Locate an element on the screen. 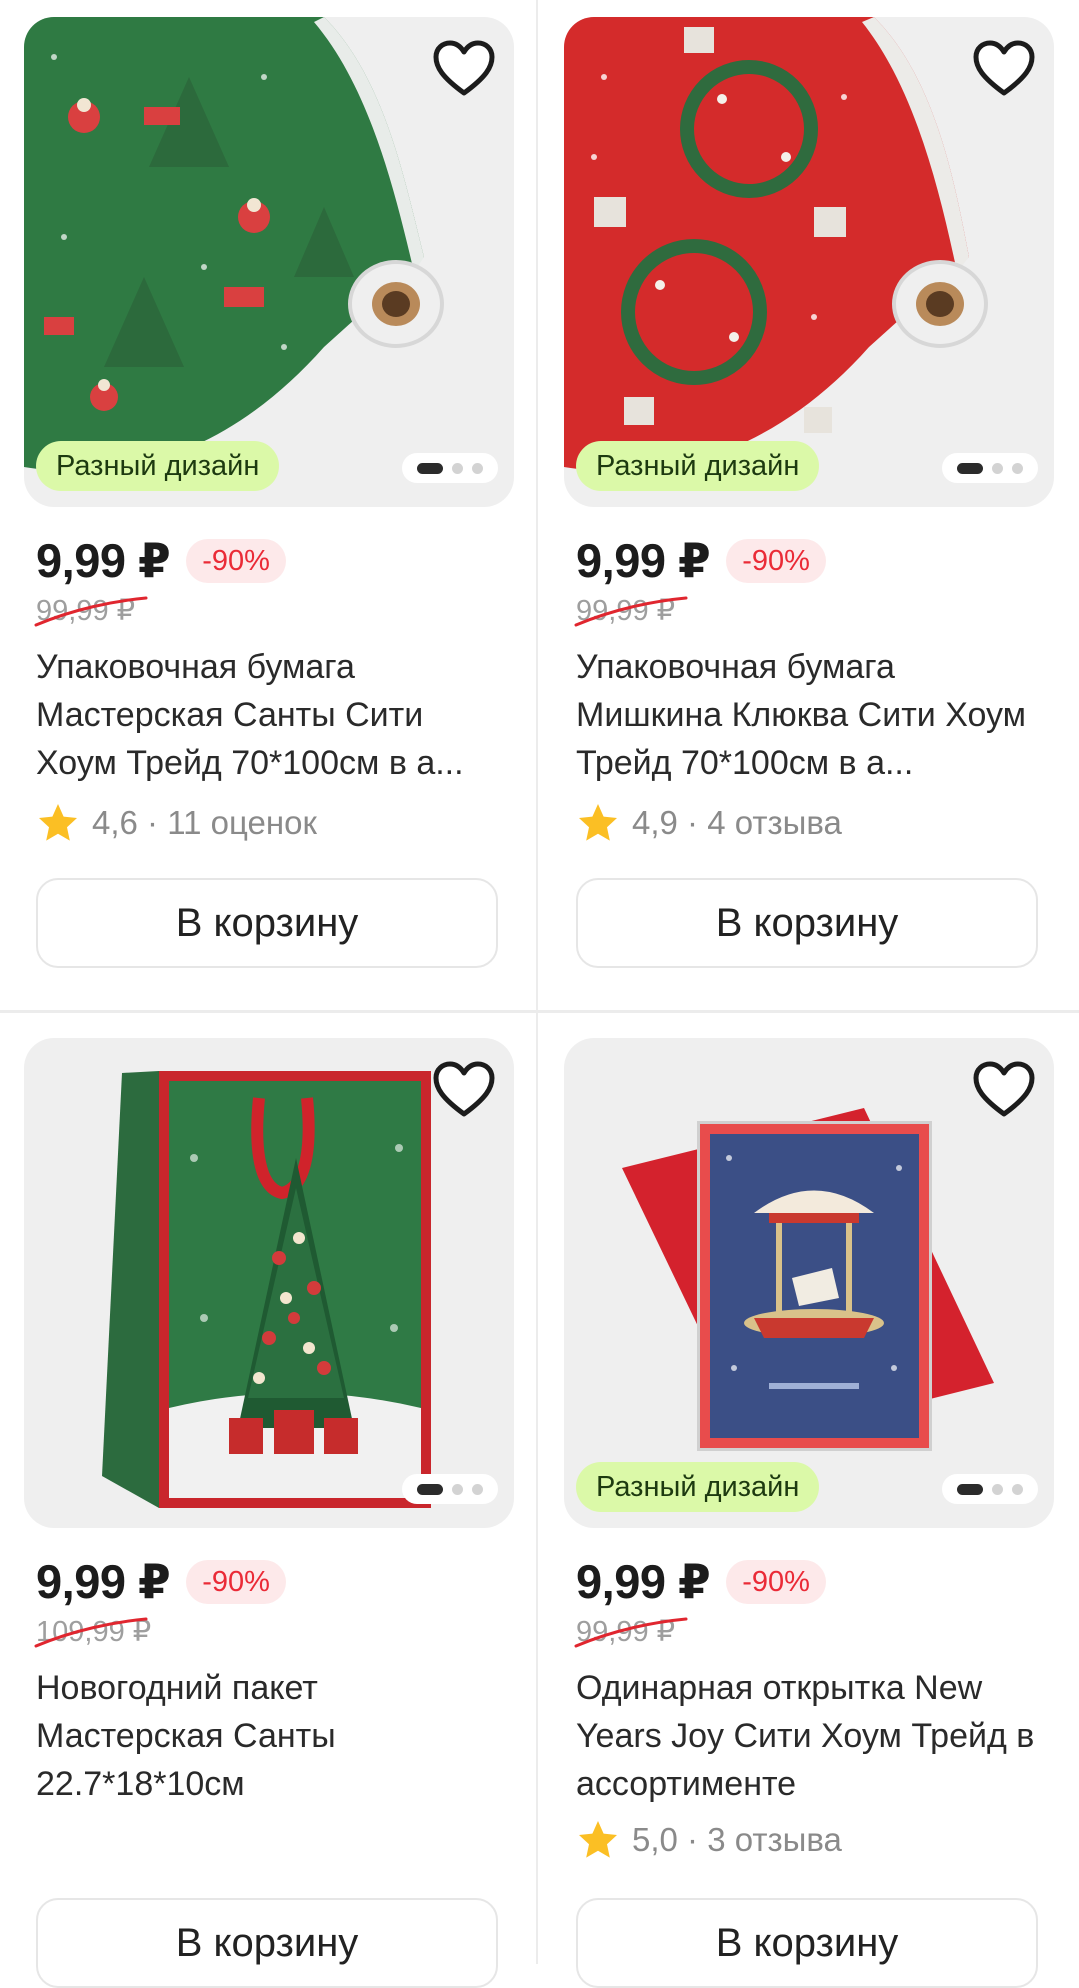  review-count: · 4 отзыва is located at coordinates (764, 822).